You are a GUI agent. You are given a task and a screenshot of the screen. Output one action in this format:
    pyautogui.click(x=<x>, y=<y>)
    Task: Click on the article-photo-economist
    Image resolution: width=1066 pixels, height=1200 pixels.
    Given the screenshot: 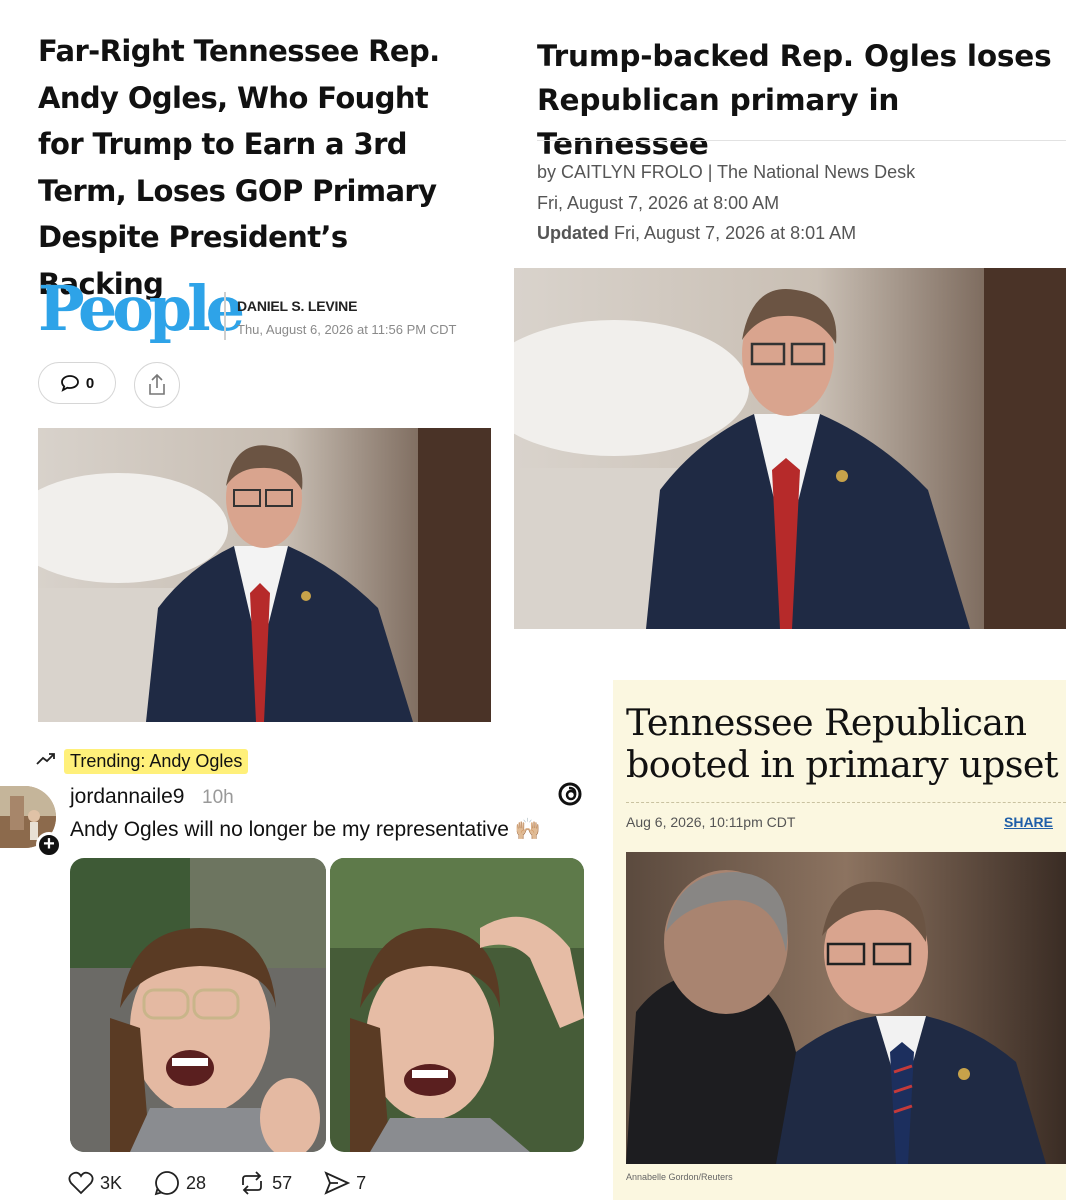 What is the action you would take?
    pyautogui.click(x=846, y=1008)
    